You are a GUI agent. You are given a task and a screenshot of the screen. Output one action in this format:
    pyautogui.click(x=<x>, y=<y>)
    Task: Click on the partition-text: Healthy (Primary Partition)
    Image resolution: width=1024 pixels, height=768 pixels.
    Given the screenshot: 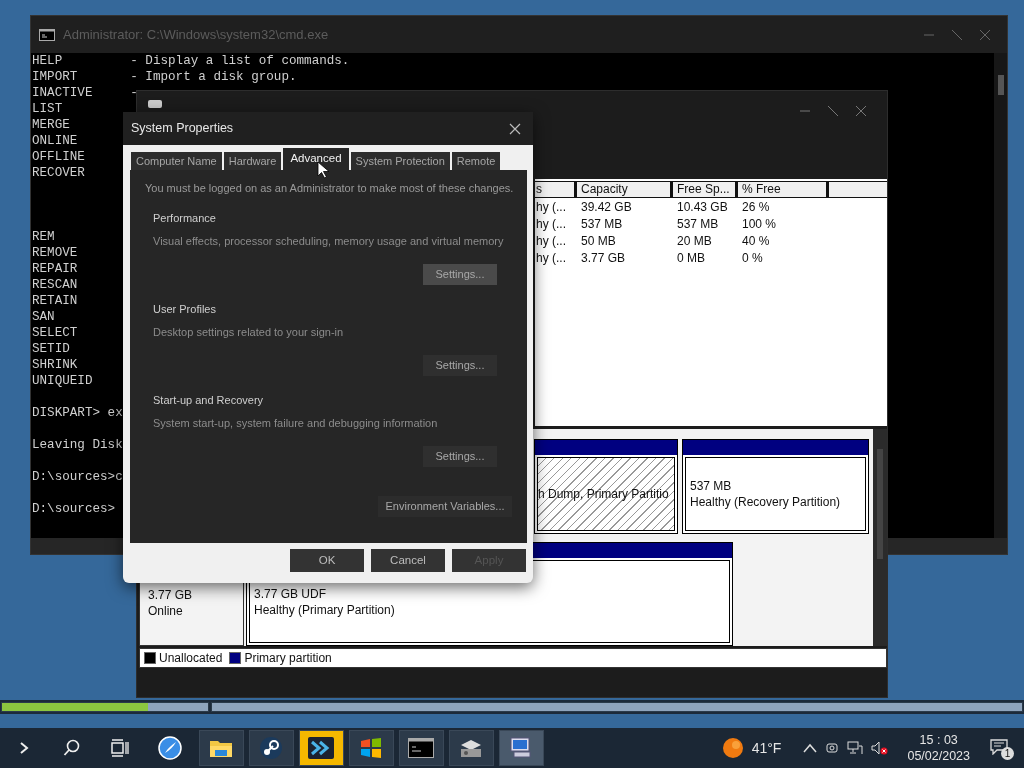 What is the action you would take?
    pyautogui.click(x=324, y=609)
    